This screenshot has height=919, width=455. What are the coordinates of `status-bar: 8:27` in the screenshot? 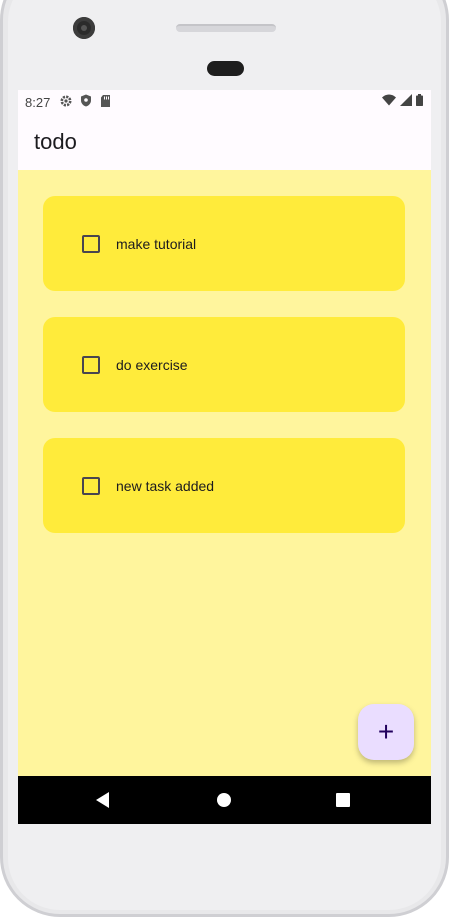 It's located at (224, 102).